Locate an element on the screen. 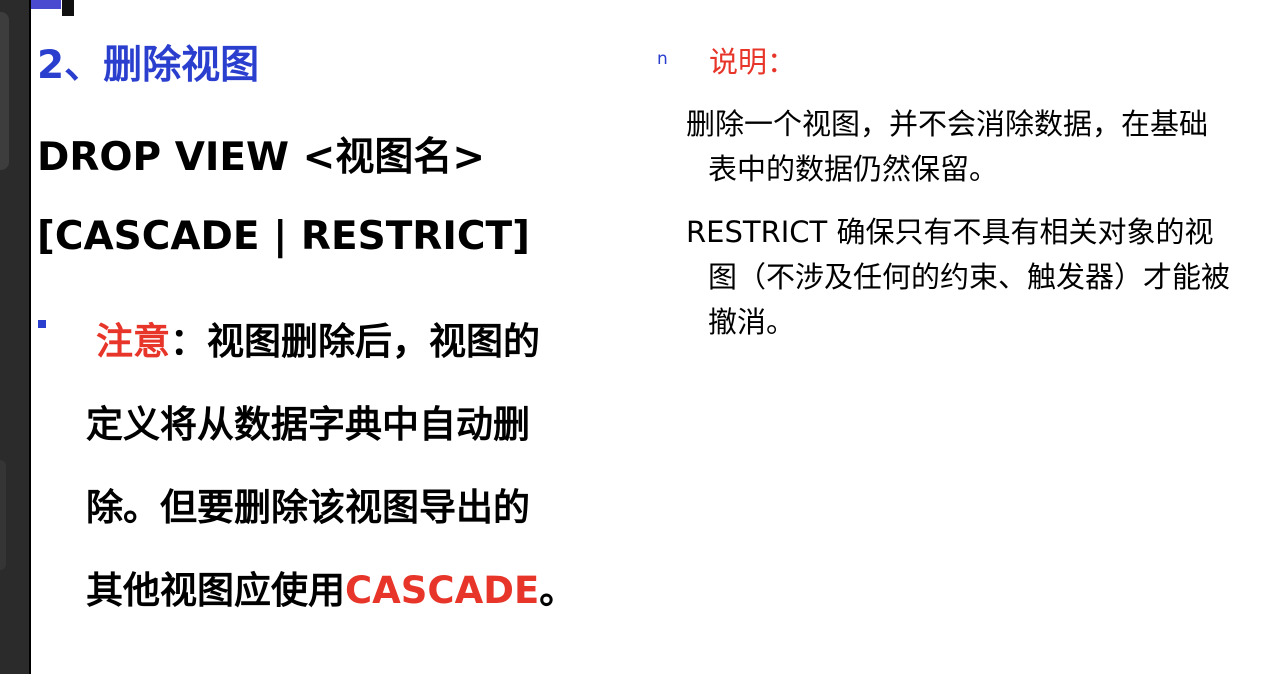 The image size is (1274, 674). para1-line1: 删除一个视图，并不会消除数据，在基础 is located at coordinates (947, 124).